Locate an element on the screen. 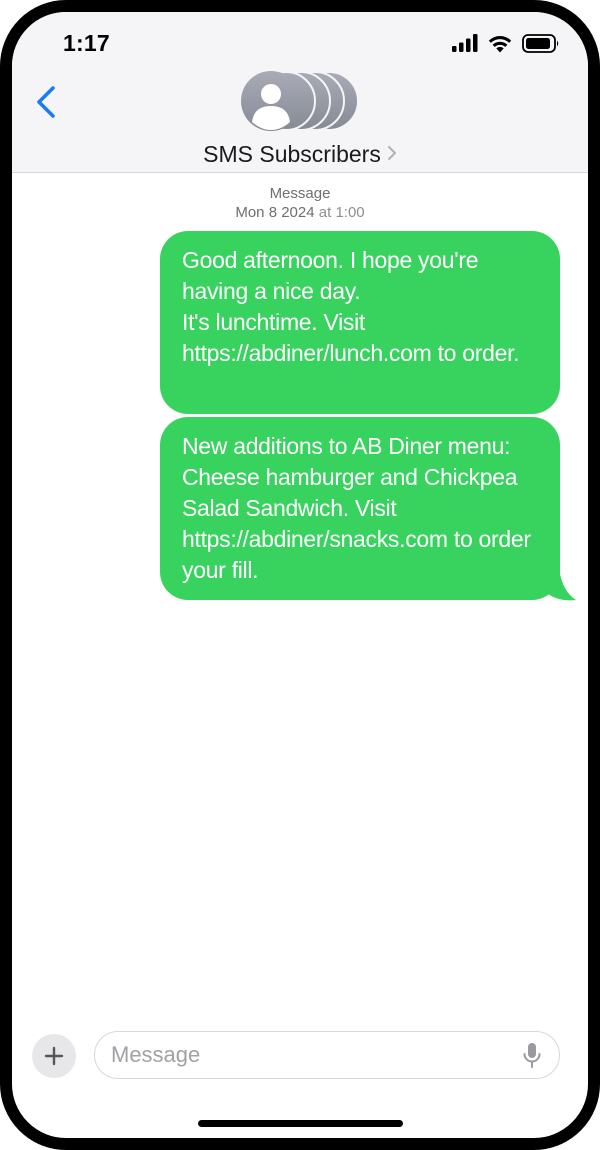 This screenshot has height=1150, width=600. conversation-header: 1:17 SMS Subscribers is located at coordinates (300, 92).